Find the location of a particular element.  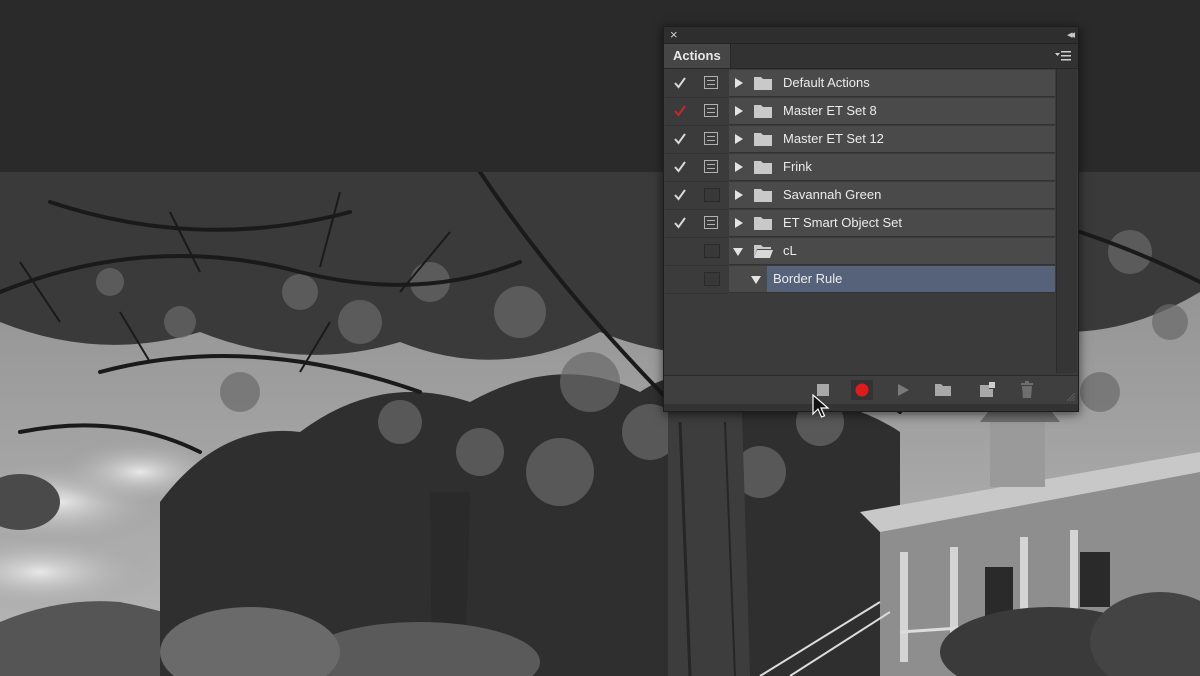

action-row: Border Rule is located at coordinates (860, 280).